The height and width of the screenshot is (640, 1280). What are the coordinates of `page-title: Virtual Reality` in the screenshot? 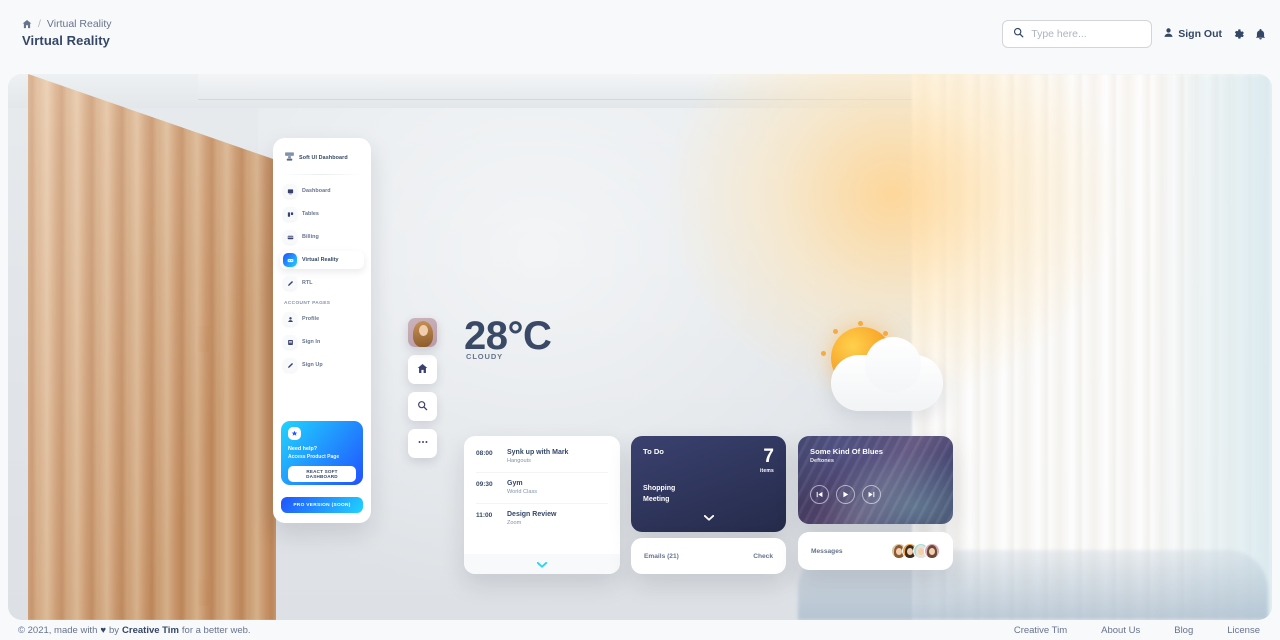 It's located at (66, 40).